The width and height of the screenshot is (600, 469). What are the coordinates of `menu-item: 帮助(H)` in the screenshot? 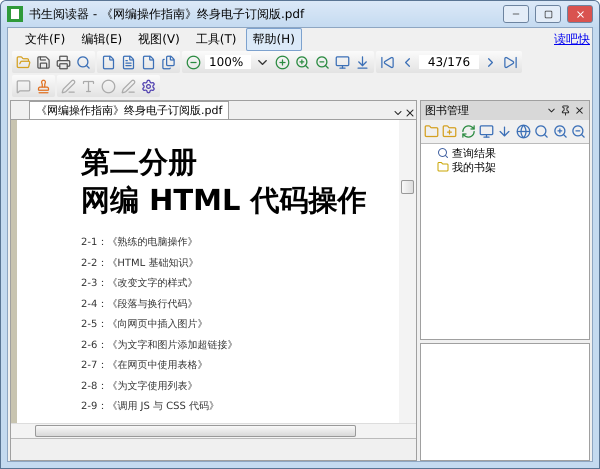 It's located at (274, 39).